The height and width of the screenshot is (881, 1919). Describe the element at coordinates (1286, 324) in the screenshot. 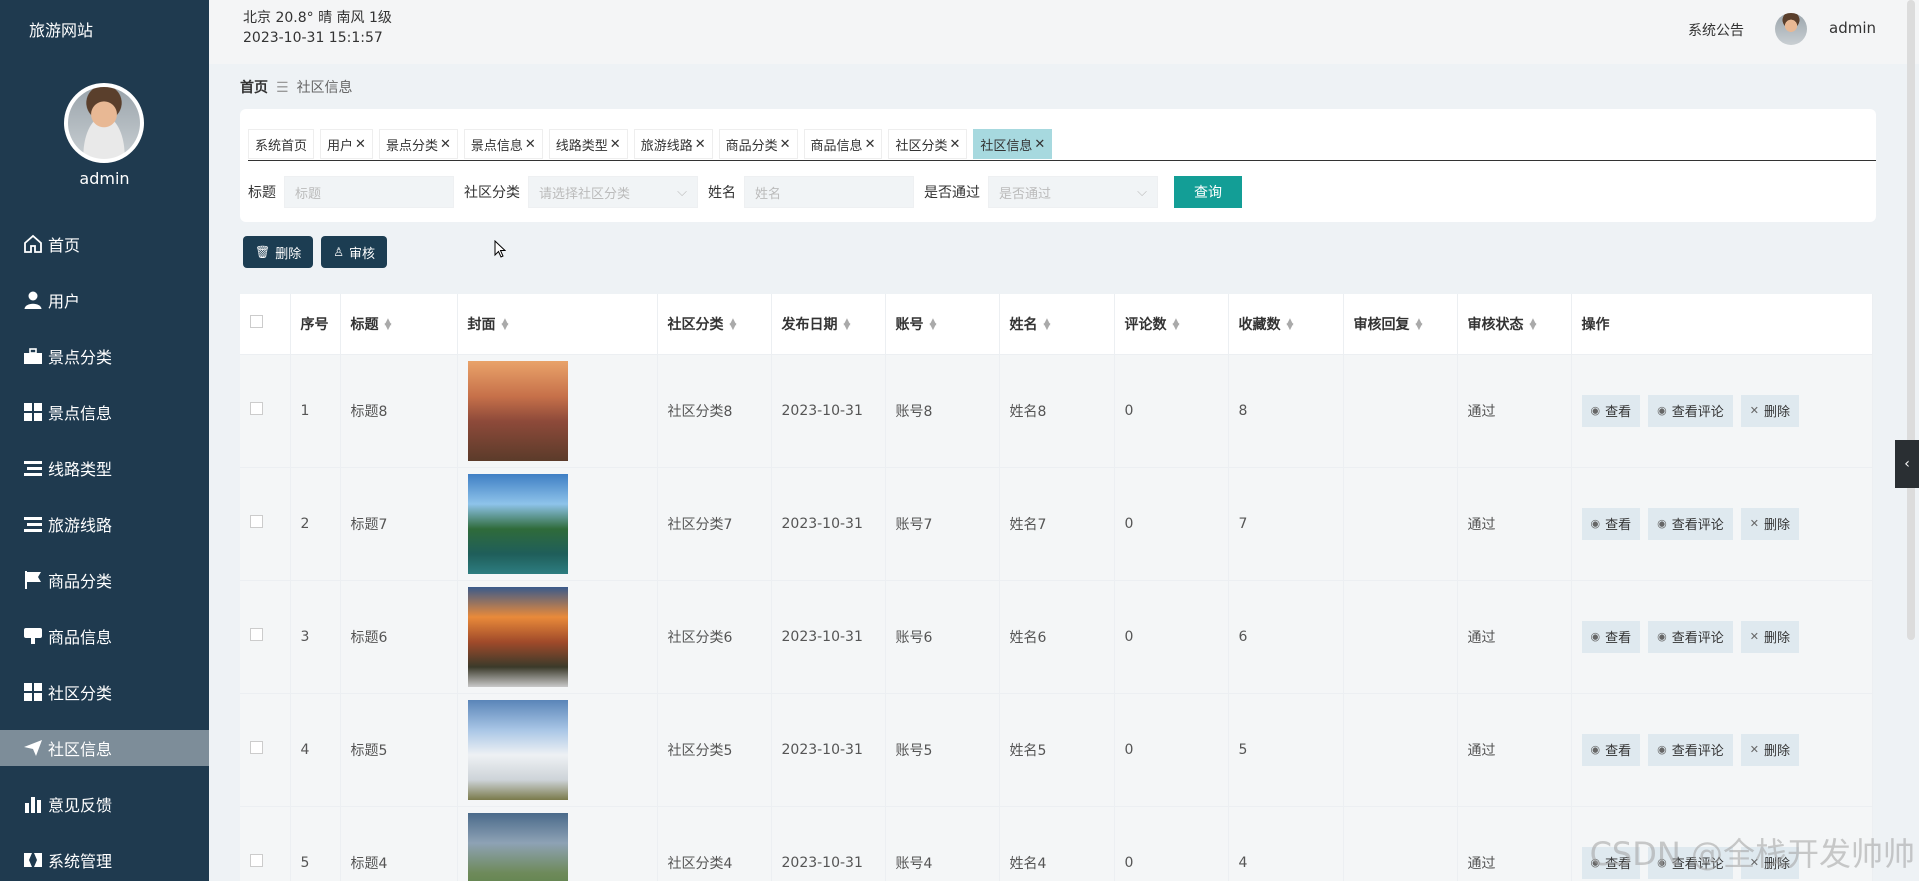

I see `column-header-8: 收藏数 ▲ ▼` at that location.